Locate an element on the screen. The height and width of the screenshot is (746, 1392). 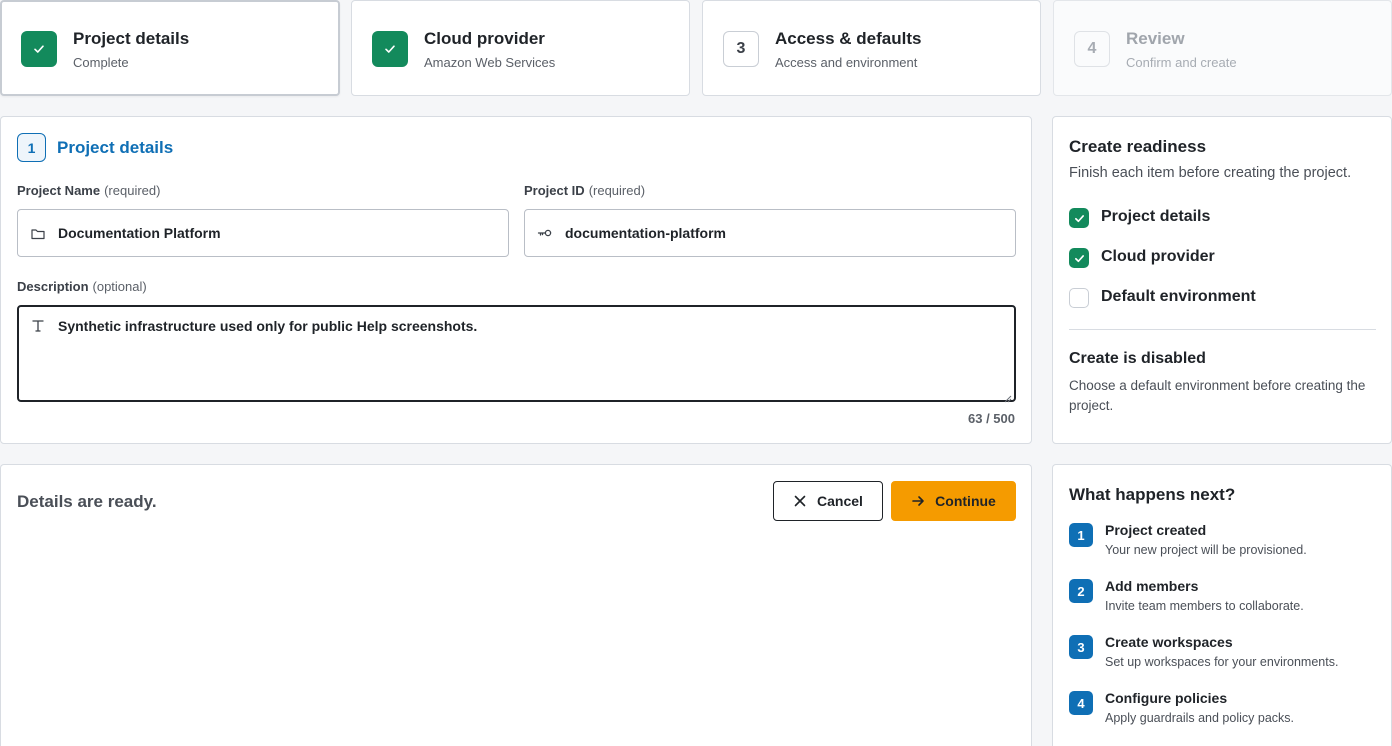
text-icon is located at coordinates (38, 326).